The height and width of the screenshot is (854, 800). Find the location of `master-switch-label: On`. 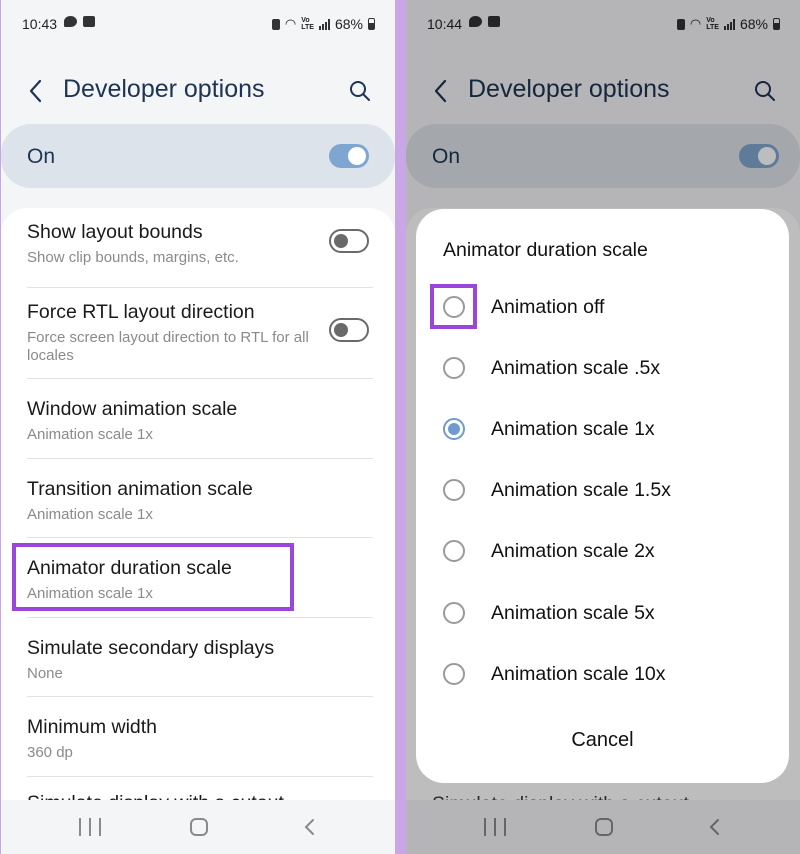

master-switch-label: On is located at coordinates (41, 156).